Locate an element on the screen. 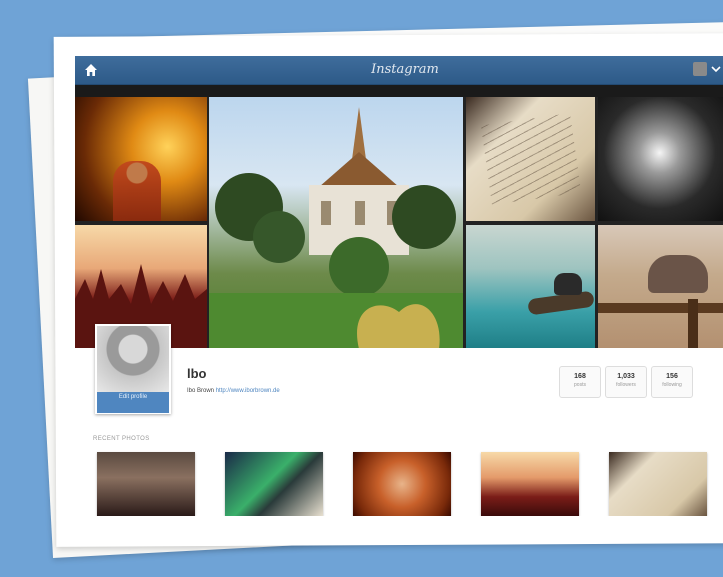 The height and width of the screenshot is (577, 723). letter-lines is located at coordinates (531, 159).